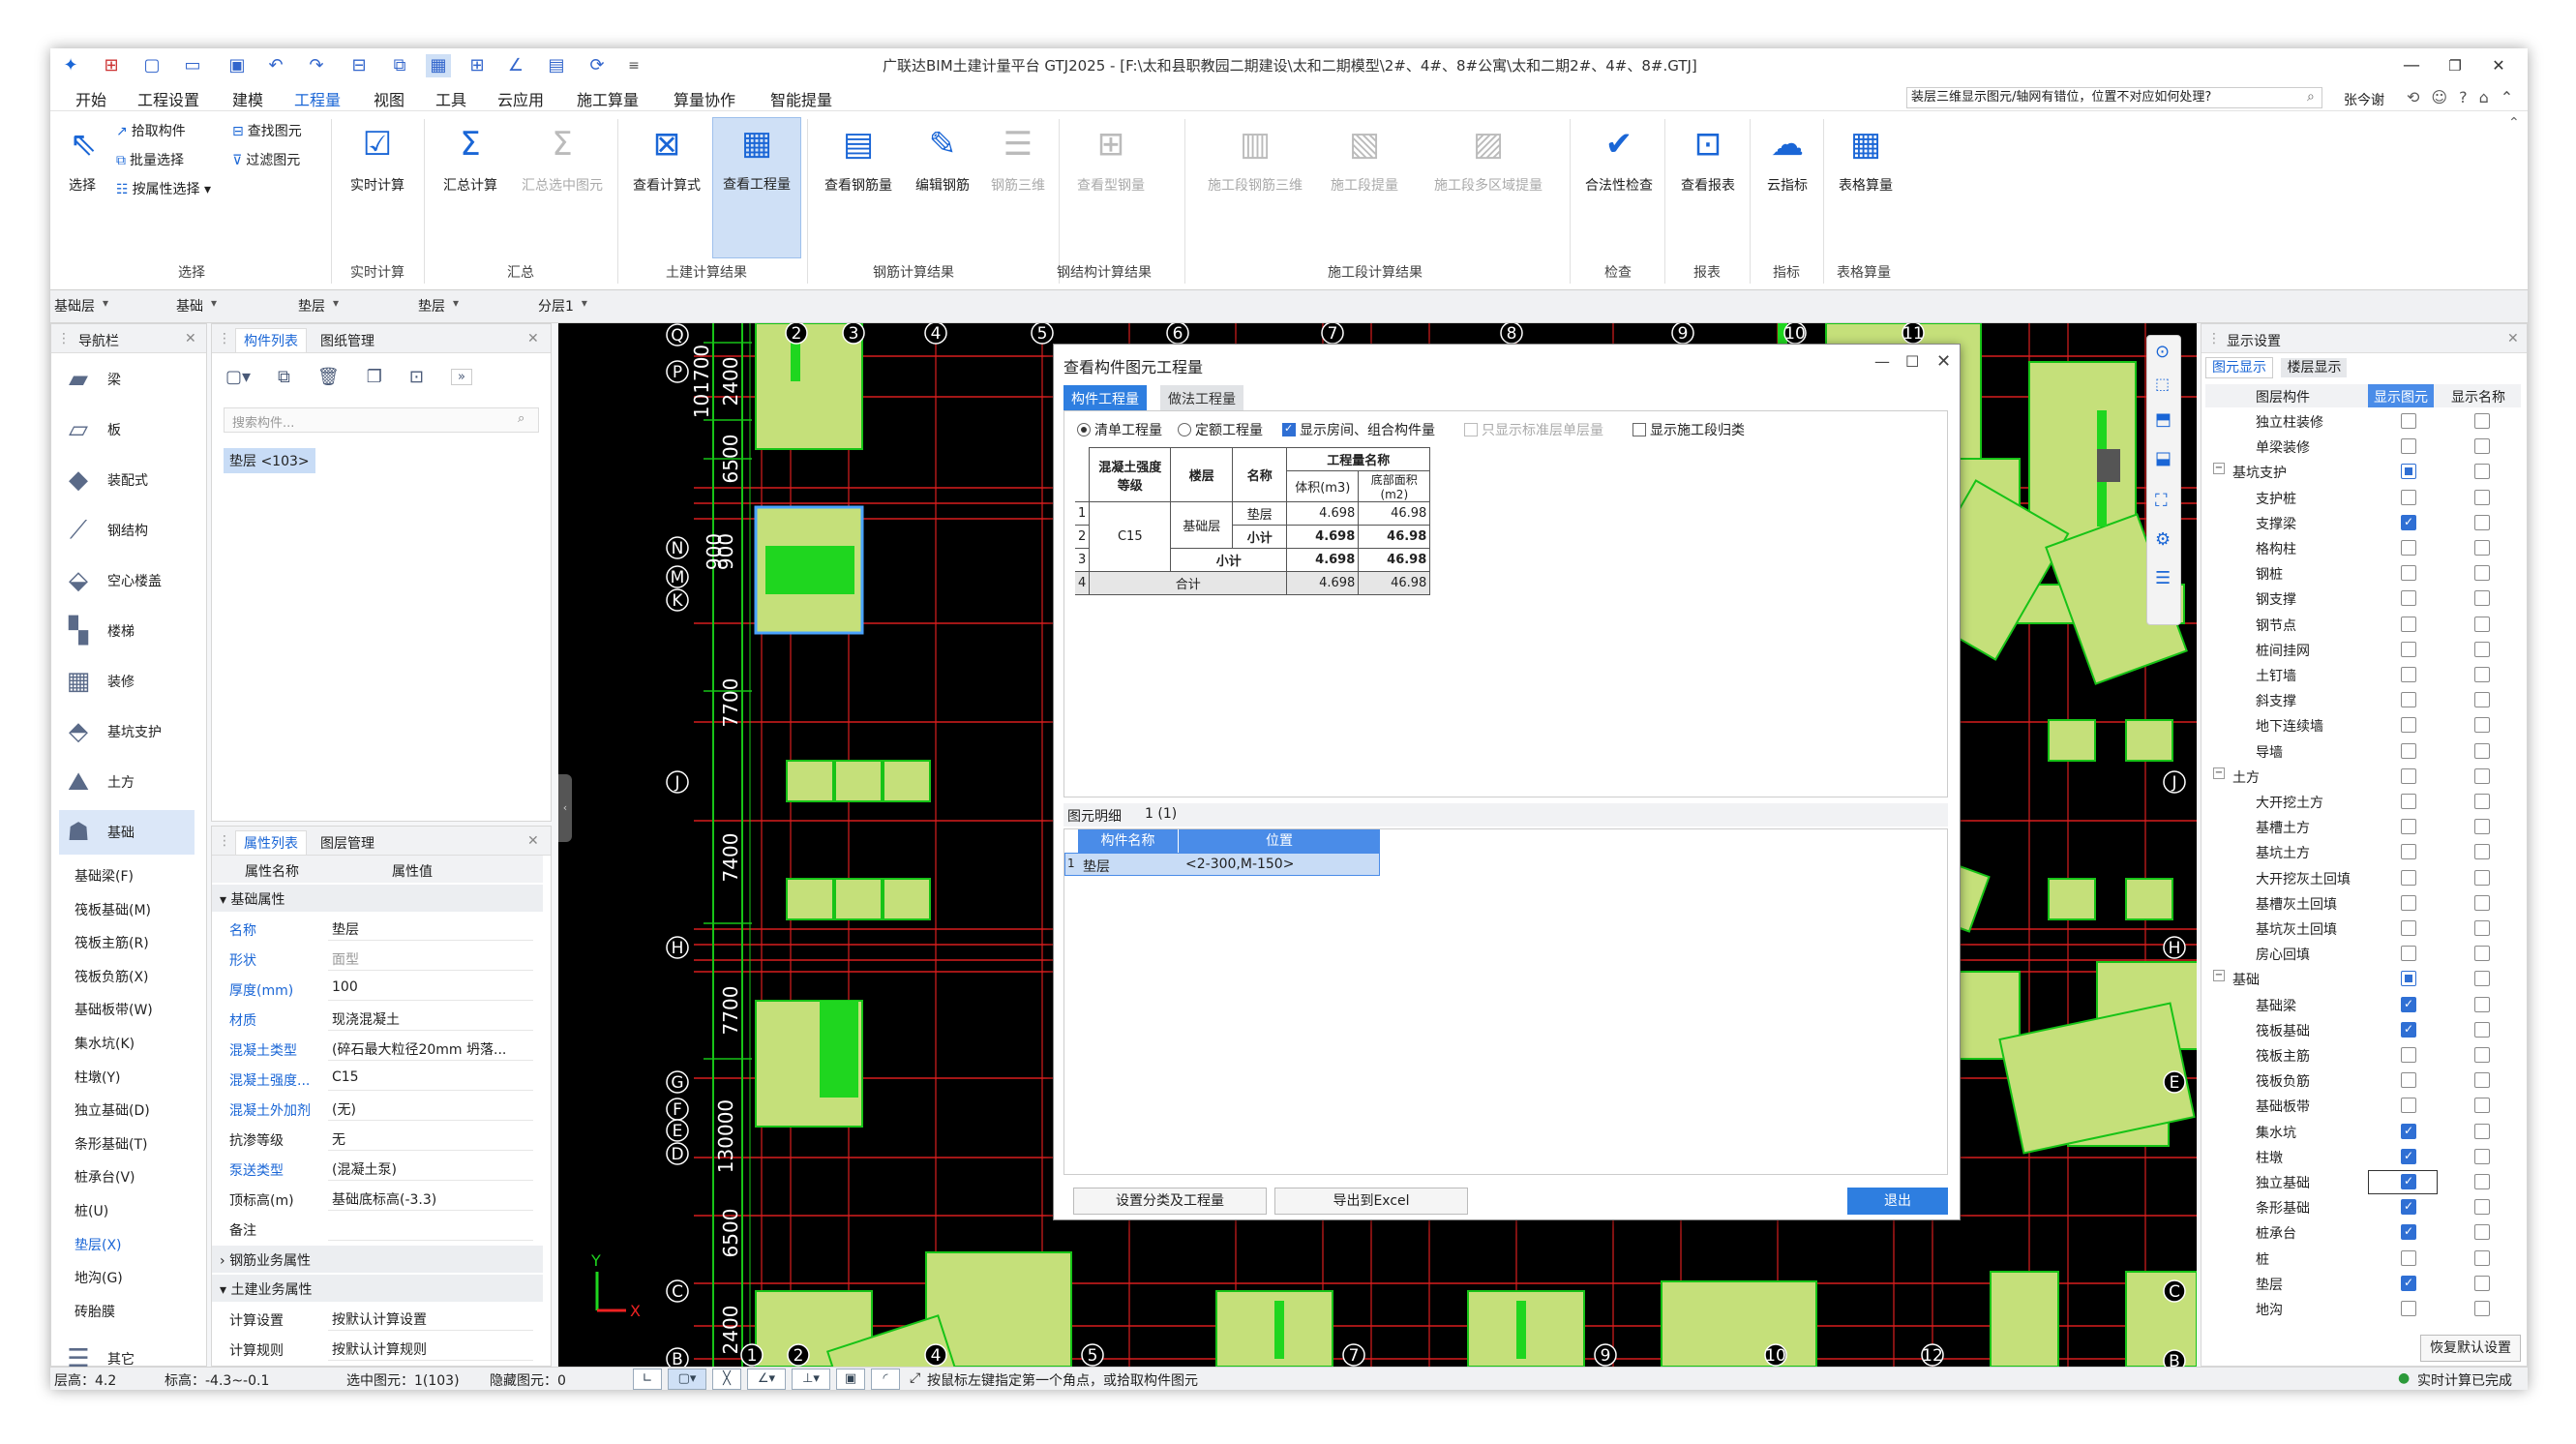  What do you see at coordinates (1371, 1201) in the screenshot?
I see `export-excel-button: 导出到Excel` at bounding box center [1371, 1201].